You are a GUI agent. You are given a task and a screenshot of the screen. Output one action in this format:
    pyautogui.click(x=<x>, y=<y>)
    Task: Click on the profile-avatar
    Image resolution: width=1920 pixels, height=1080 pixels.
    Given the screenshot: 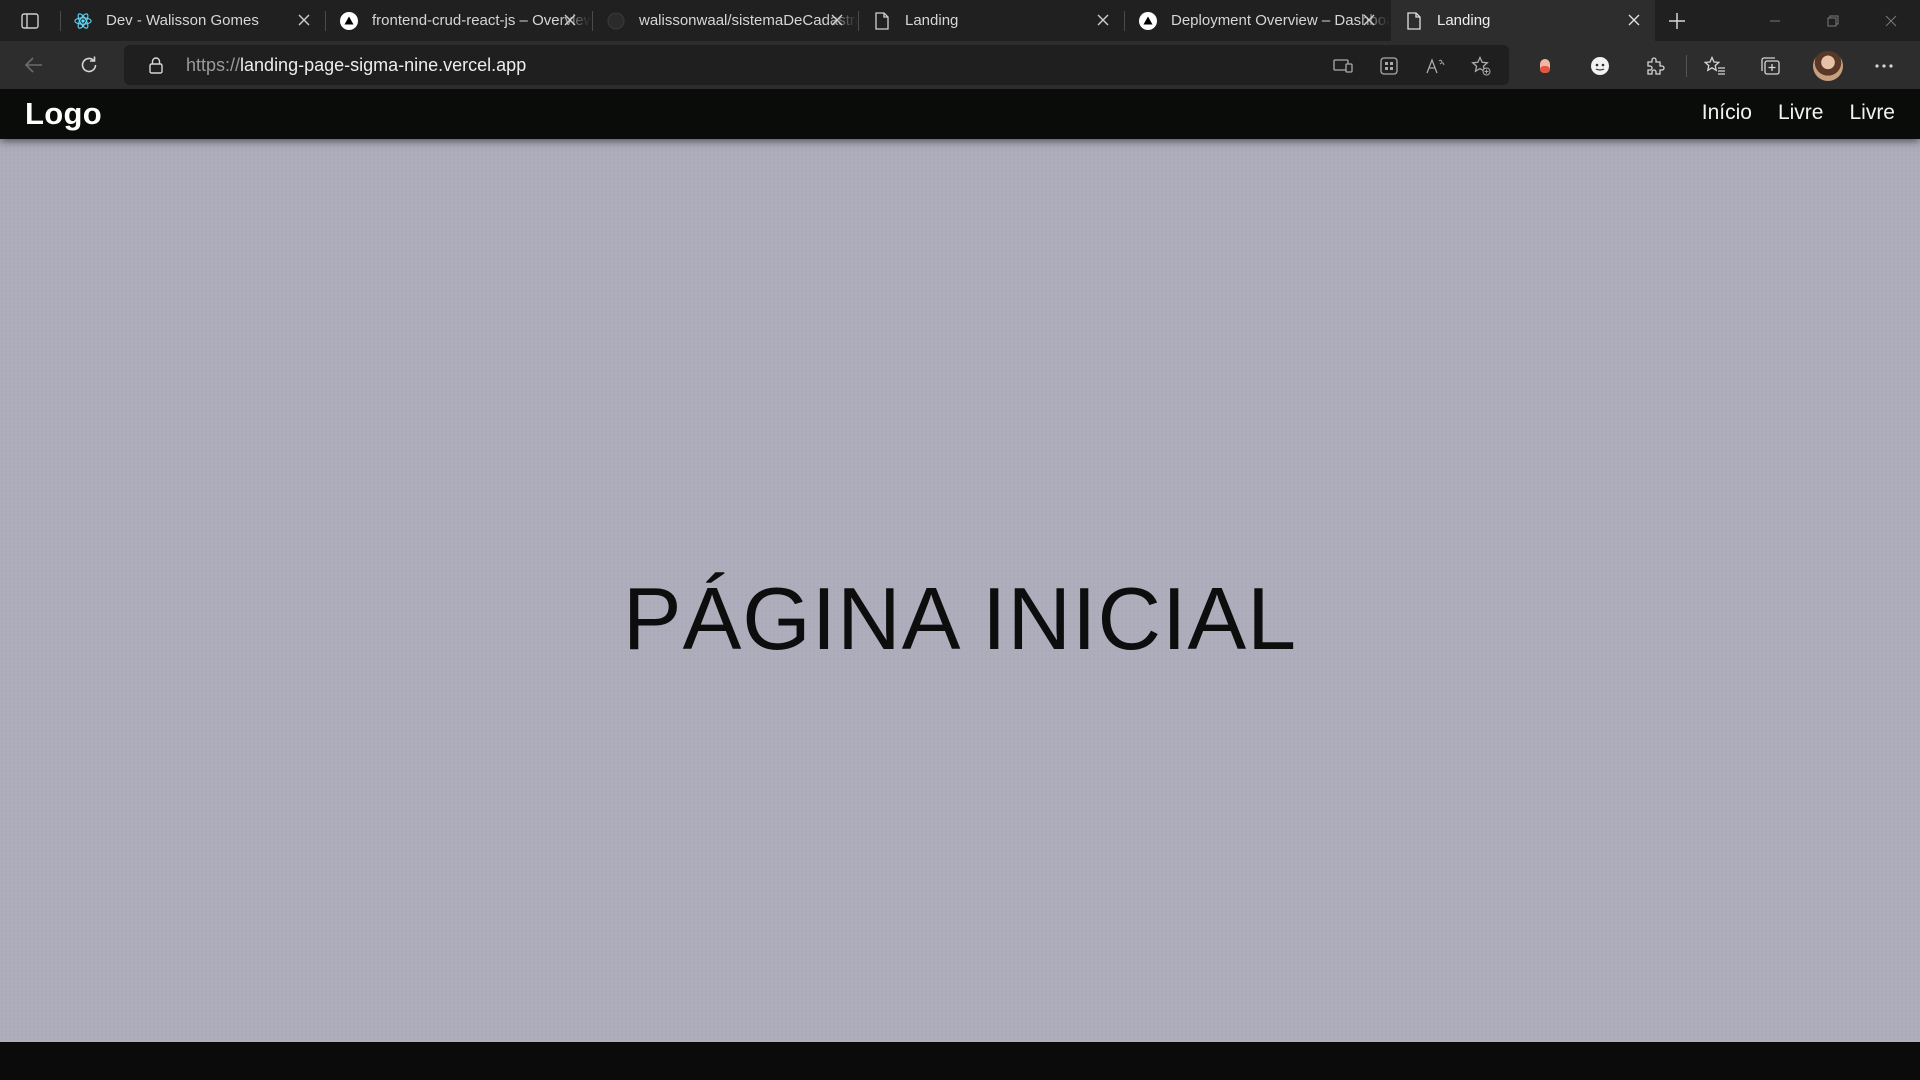 What is the action you would take?
    pyautogui.click(x=1828, y=66)
    